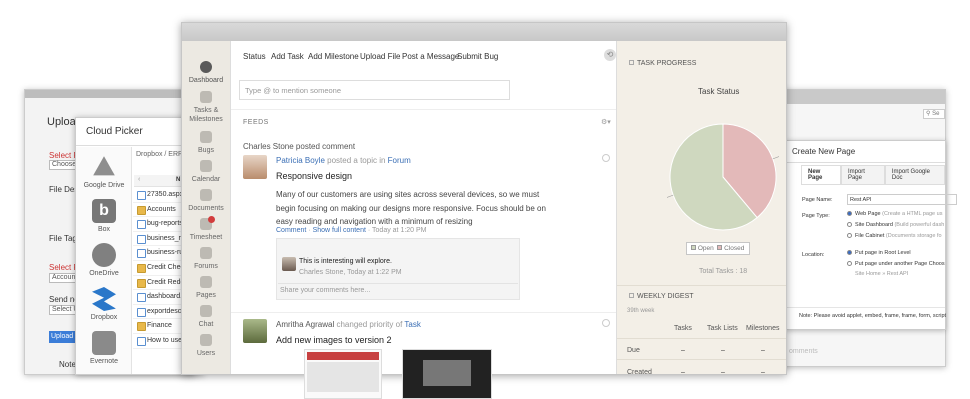 Image resolution: width=970 pixels, height=399 pixels. I want to click on reply-time: Today at 1:22 PM, so click(374, 272).